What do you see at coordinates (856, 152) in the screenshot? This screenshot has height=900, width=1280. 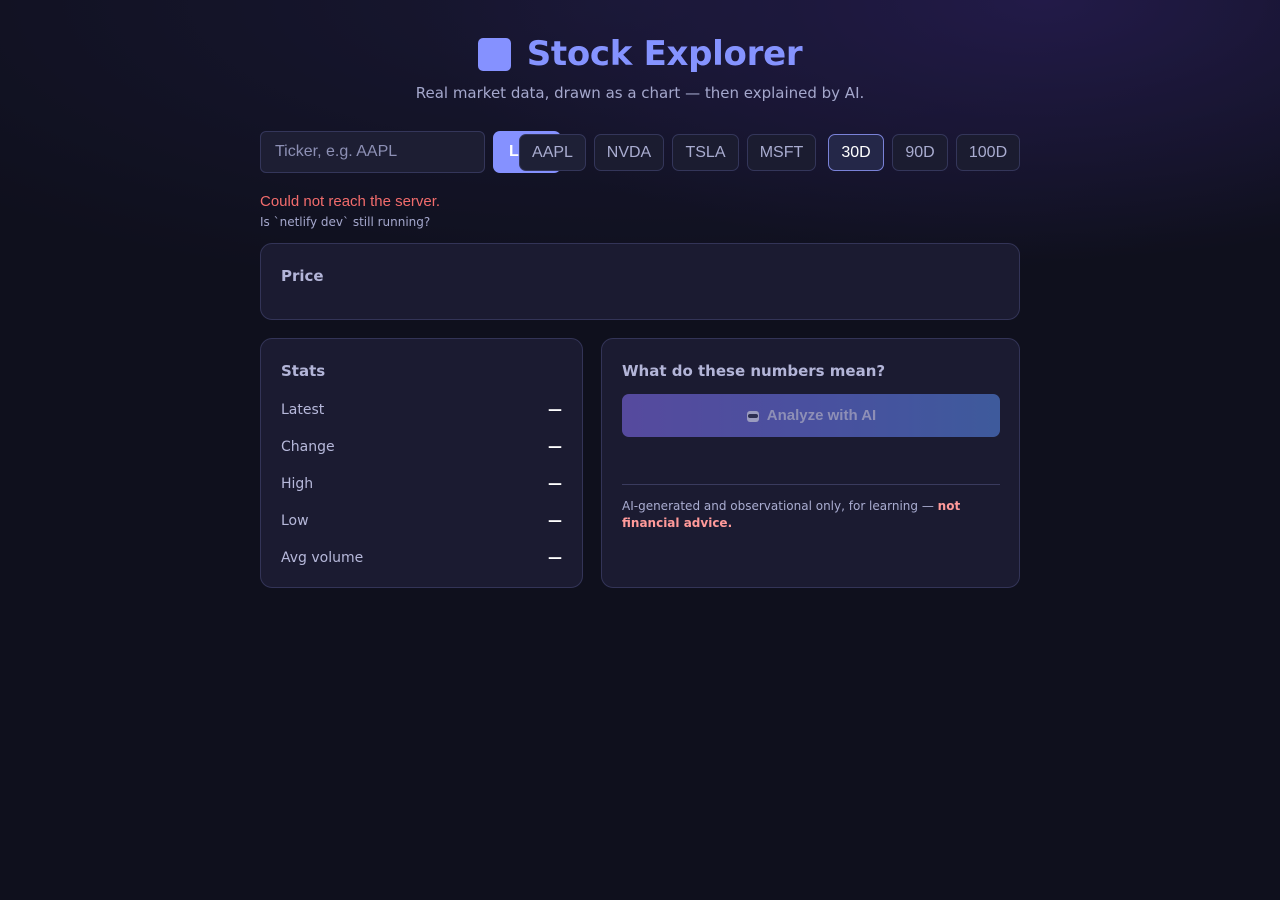 I see `range-chip-30d: 30D` at bounding box center [856, 152].